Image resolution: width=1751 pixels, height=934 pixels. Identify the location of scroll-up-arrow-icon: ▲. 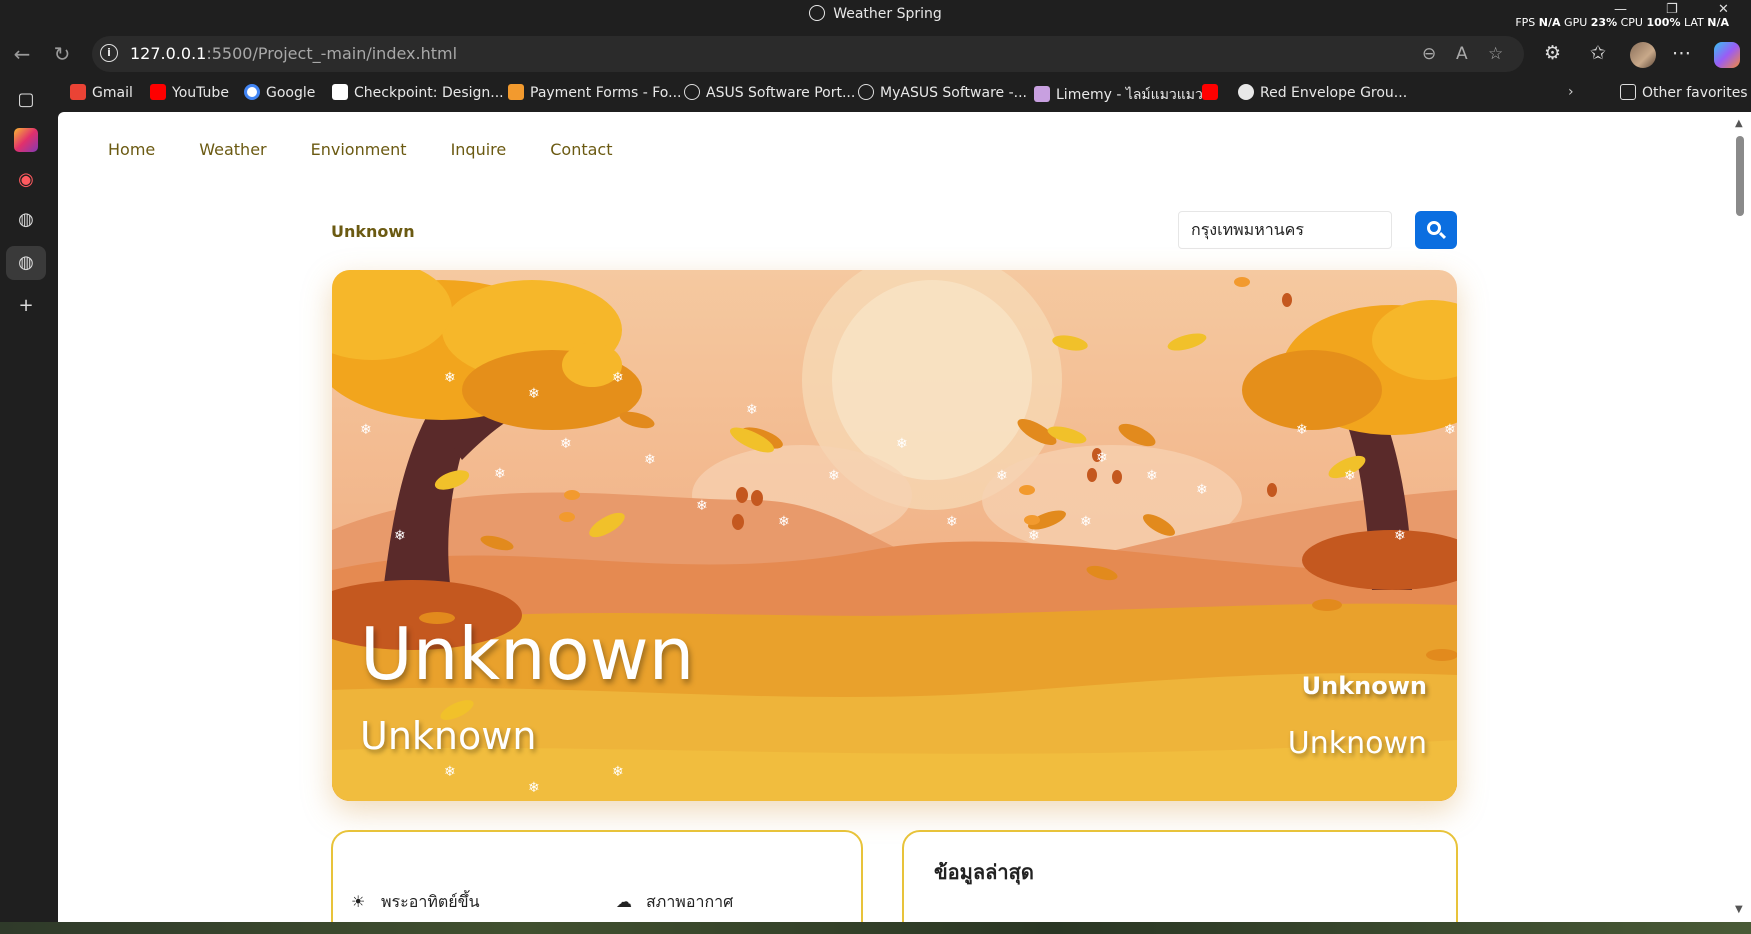
(1739, 123).